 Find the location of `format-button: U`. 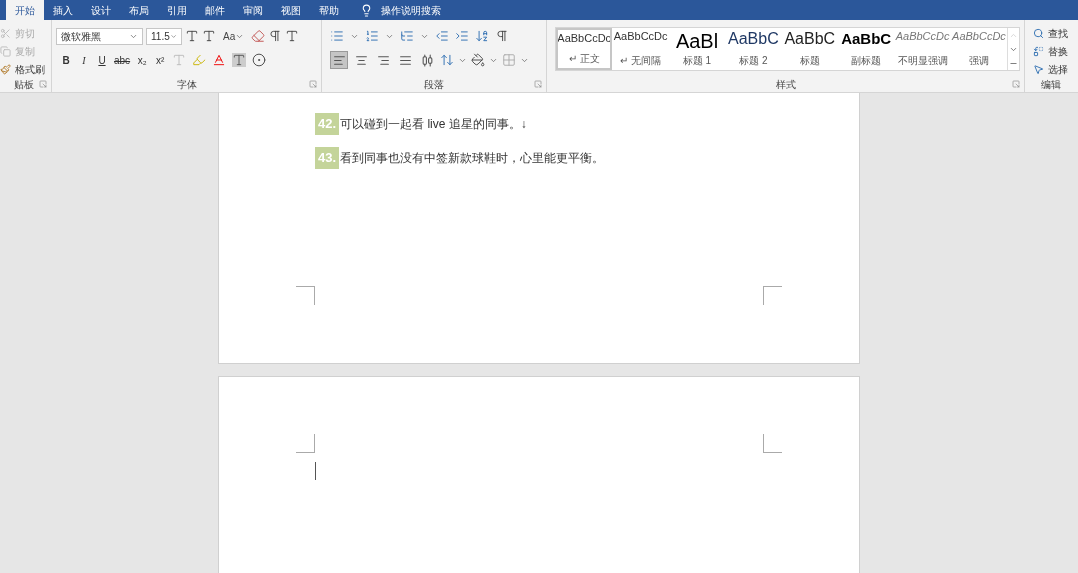

format-button: U is located at coordinates (102, 60).